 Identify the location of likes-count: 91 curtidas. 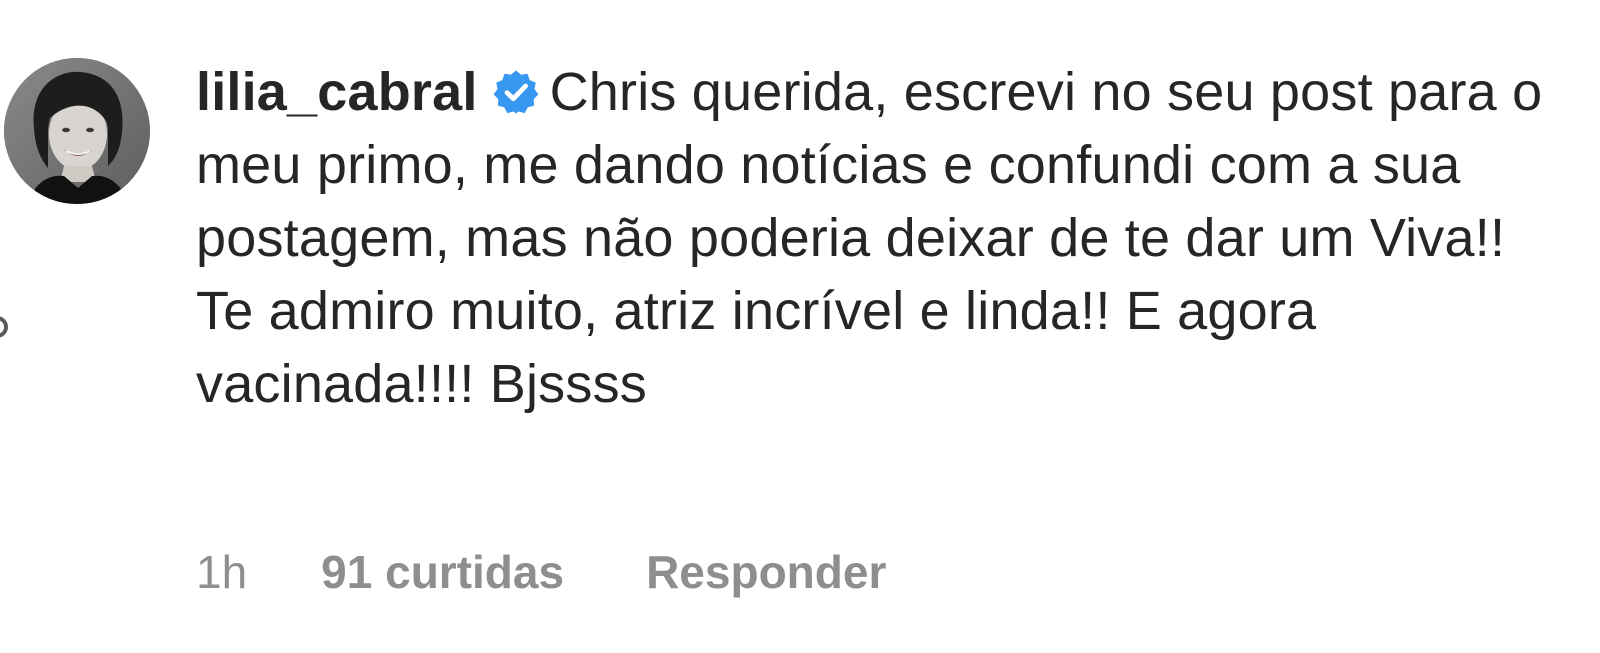
(442, 572).